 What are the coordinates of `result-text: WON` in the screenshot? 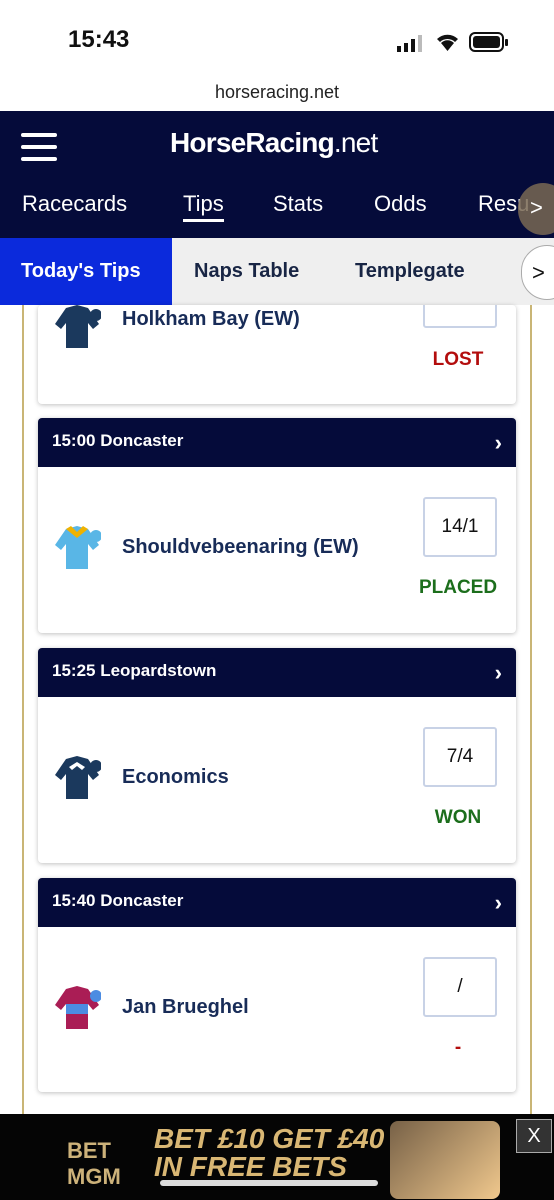 It's located at (458, 817).